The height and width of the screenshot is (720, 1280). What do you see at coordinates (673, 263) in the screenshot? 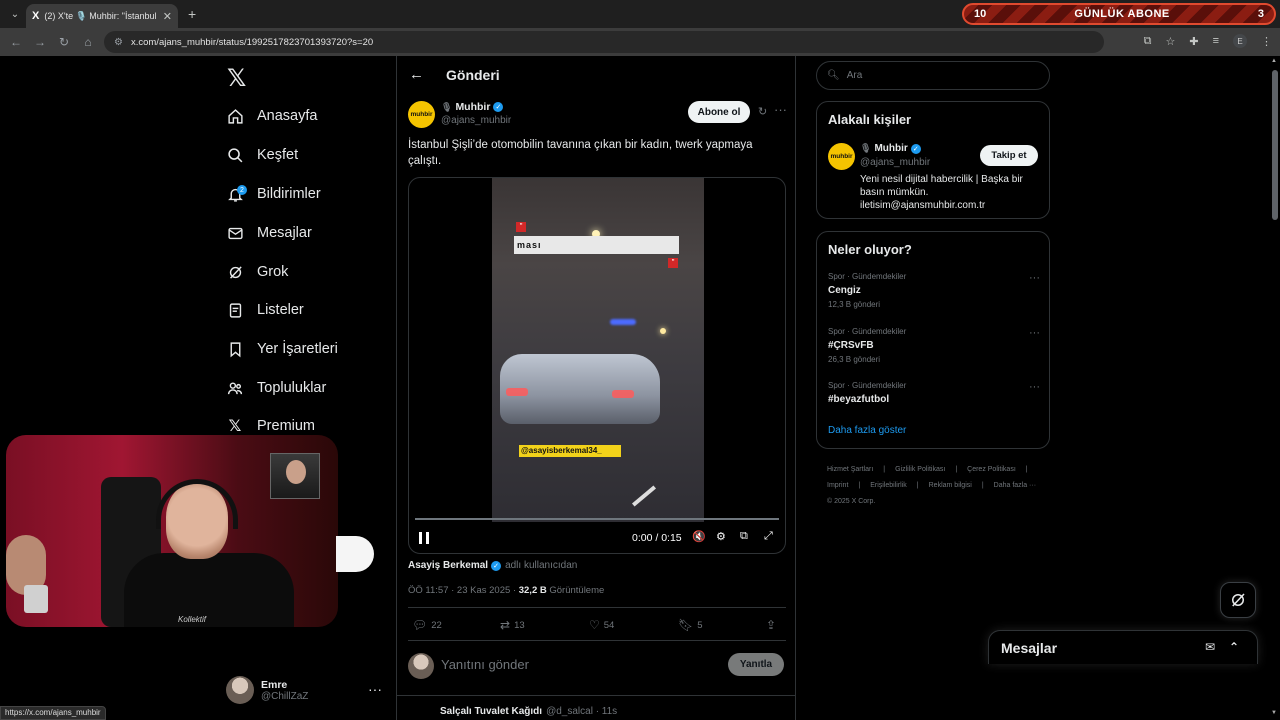
I see `quote-mark-icon: "` at bounding box center [673, 263].